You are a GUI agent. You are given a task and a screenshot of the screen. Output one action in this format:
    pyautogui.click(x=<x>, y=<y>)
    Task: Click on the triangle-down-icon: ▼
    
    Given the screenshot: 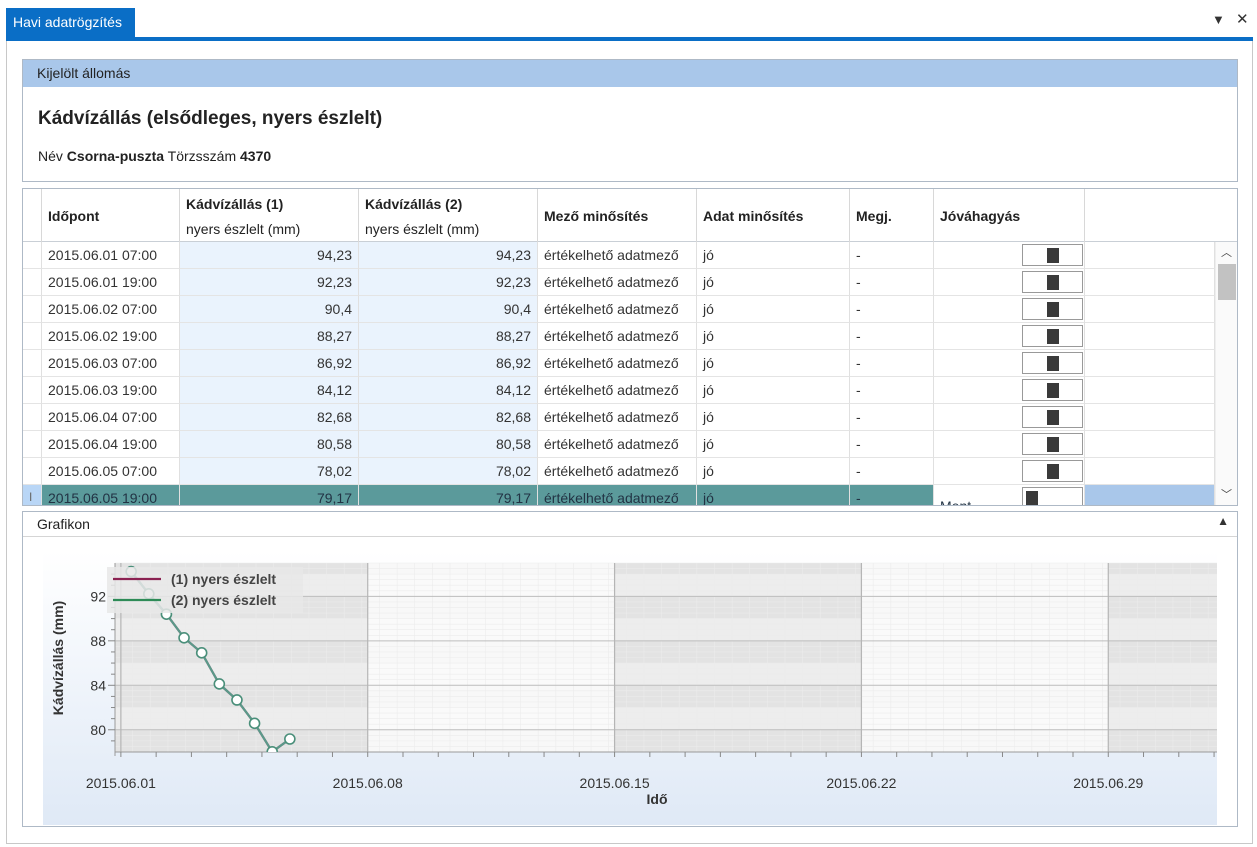 What is the action you would take?
    pyautogui.click(x=1218, y=19)
    